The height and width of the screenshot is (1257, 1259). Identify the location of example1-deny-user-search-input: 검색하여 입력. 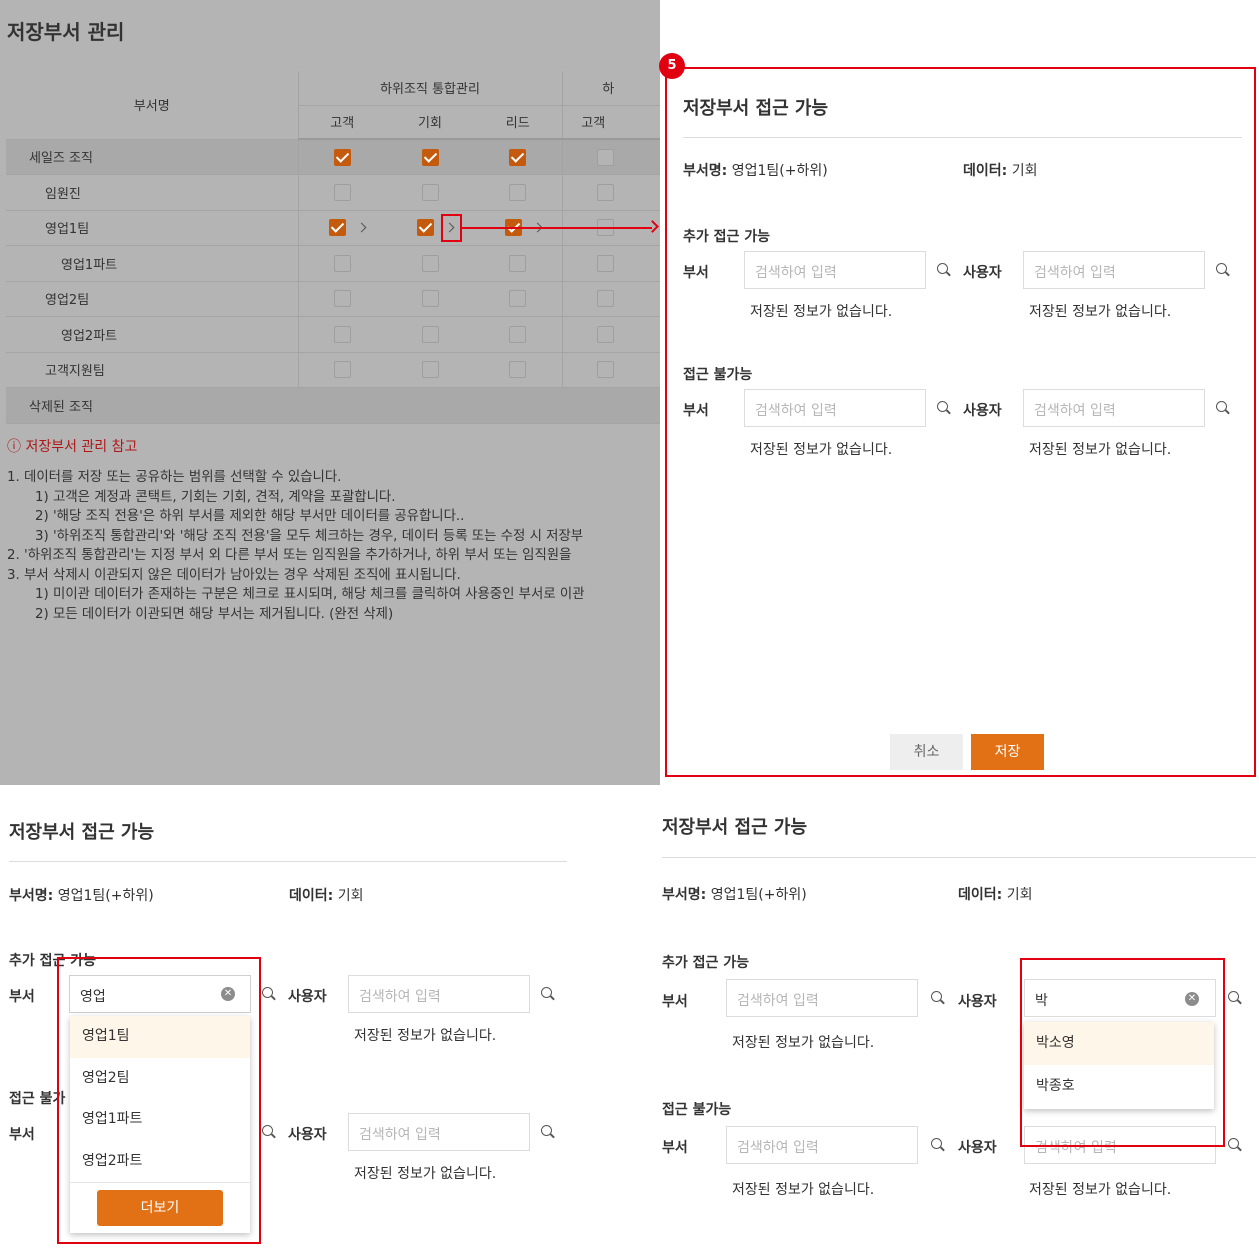
(439, 1132).